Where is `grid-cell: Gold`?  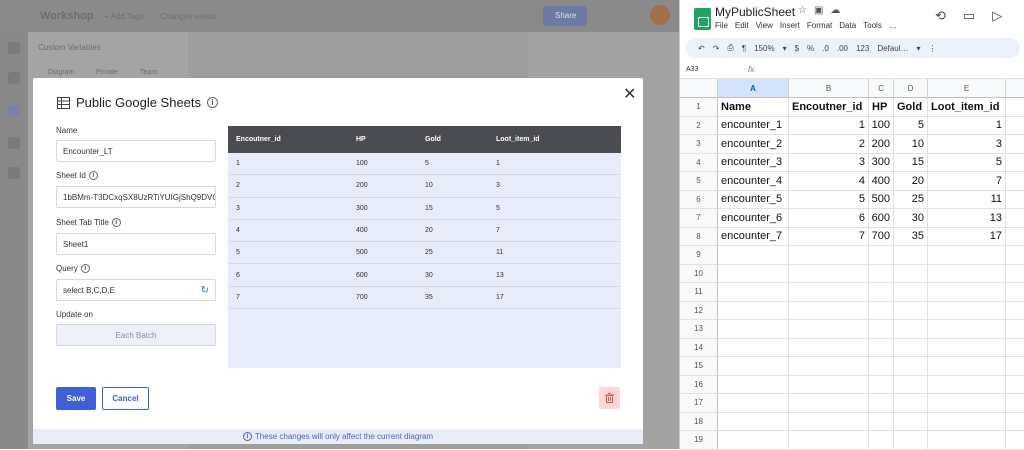 grid-cell: Gold is located at coordinates (911, 107).